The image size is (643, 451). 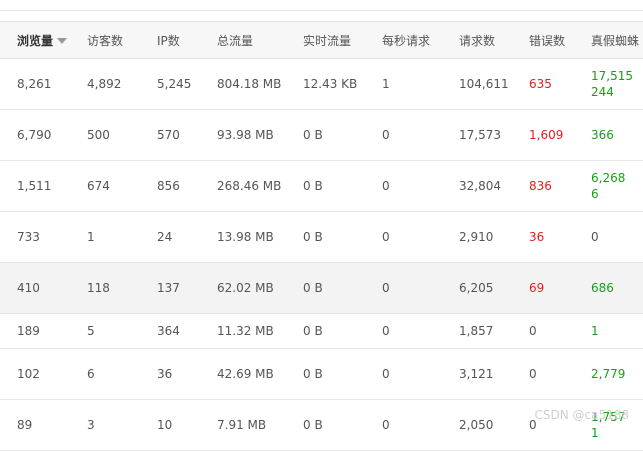 What do you see at coordinates (243, 186) in the screenshot?
I see `cell-total-traffic: 268.46 MB` at bounding box center [243, 186].